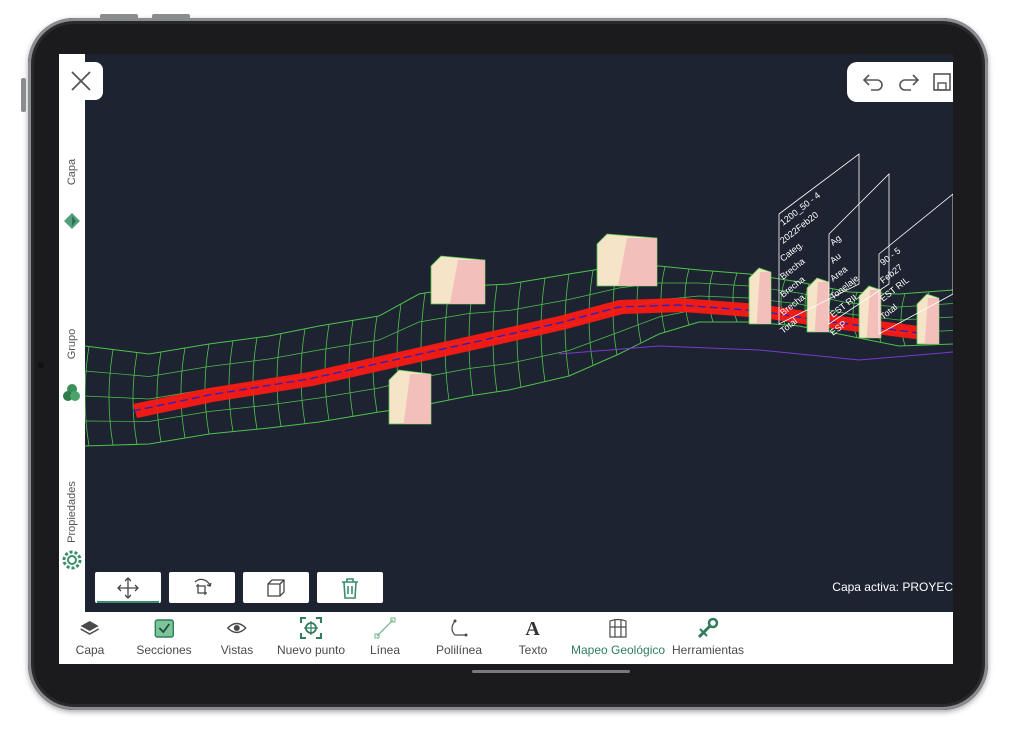 This screenshot has width=1020, height=732. I want to click on active-indicator, so click(128, 602).